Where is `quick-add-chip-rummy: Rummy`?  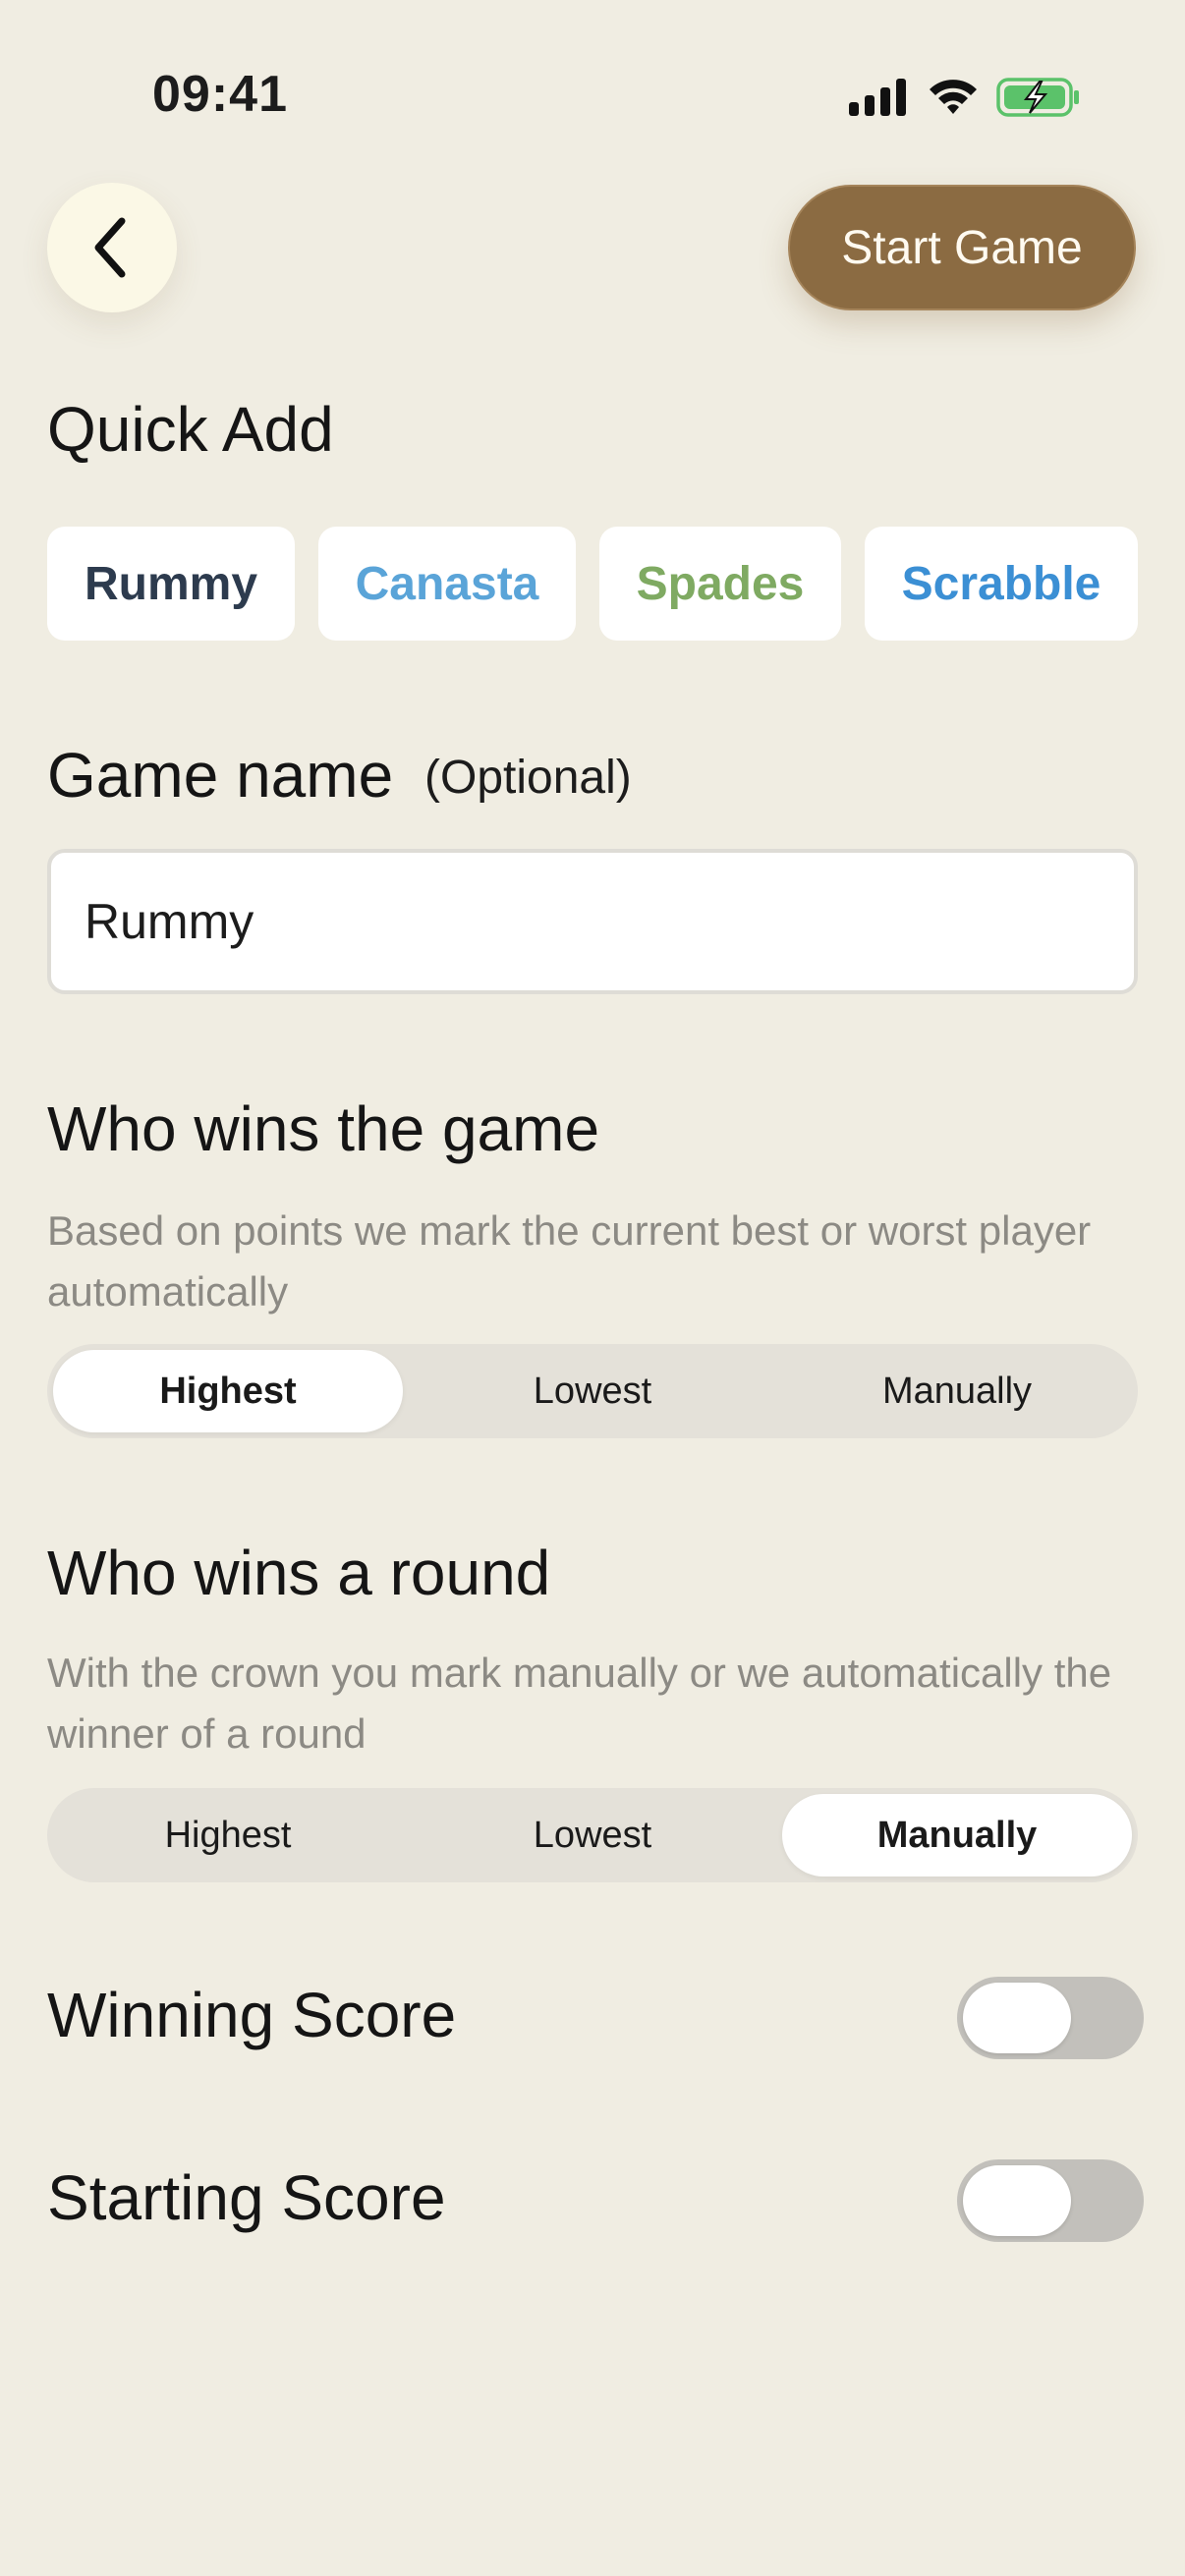 quick-add-chip-rummy: Rummy is located at coordinates (171, 584).